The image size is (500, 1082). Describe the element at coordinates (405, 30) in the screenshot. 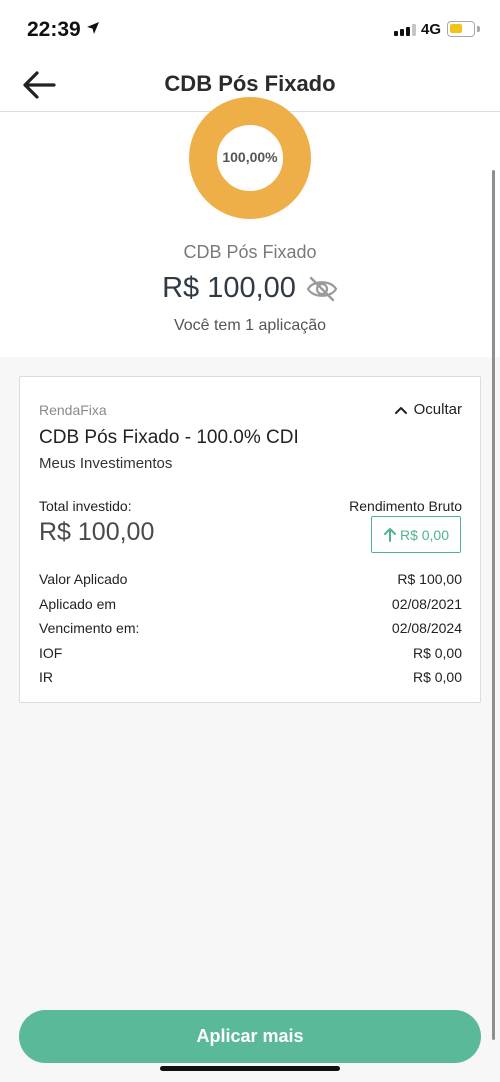

I see `signal-icon` at that location.